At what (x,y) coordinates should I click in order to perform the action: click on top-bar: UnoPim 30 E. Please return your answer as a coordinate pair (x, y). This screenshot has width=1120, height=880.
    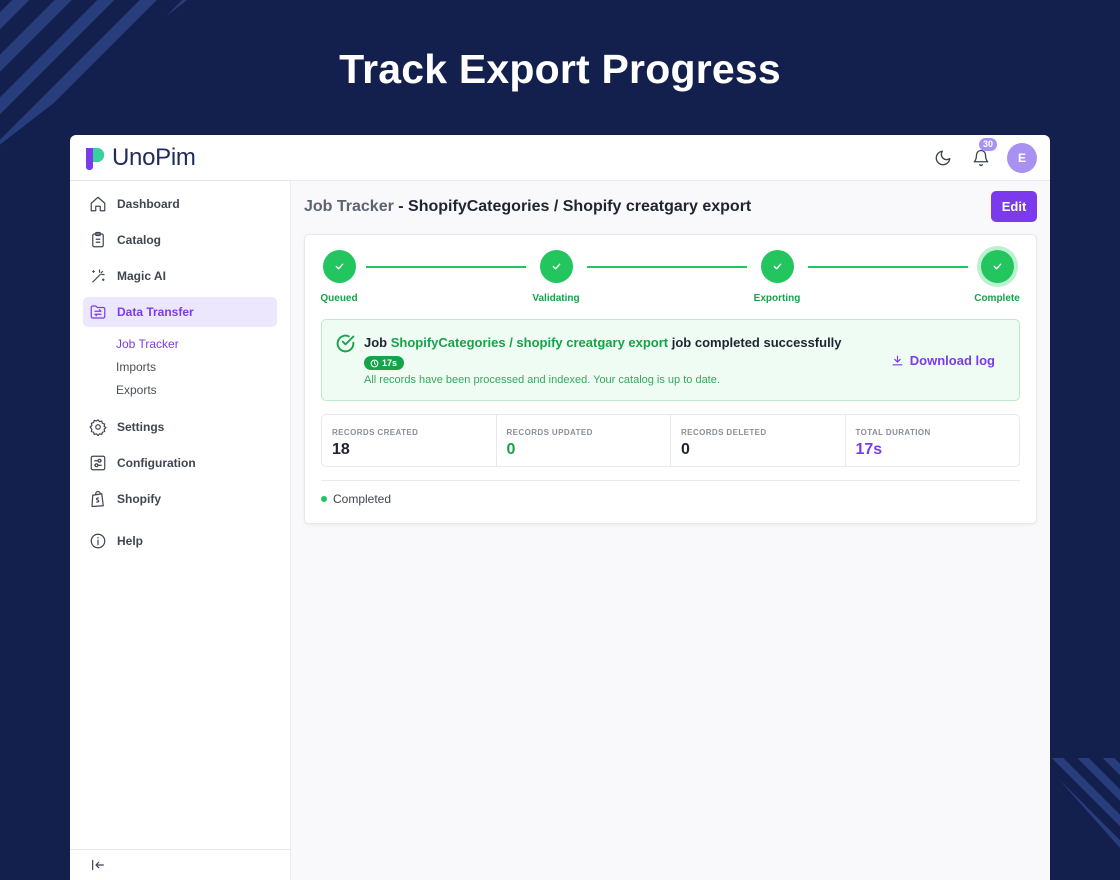
    Looking at the image, I should click on (560, 158).